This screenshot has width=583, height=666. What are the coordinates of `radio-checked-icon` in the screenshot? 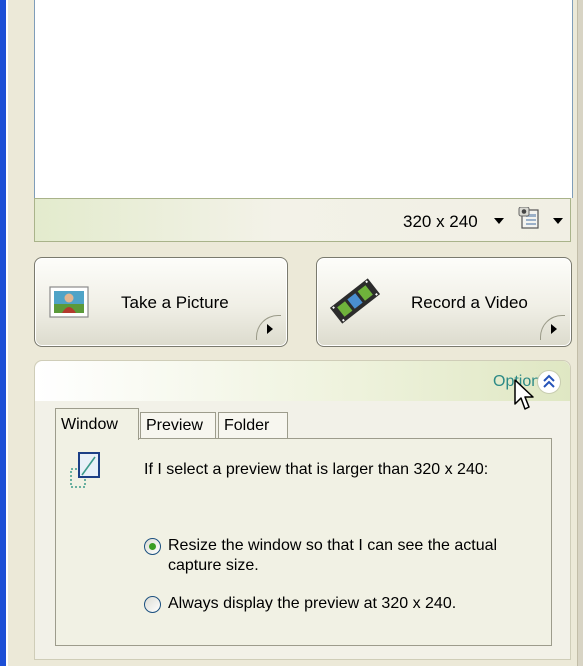 It's located at (152, 546).